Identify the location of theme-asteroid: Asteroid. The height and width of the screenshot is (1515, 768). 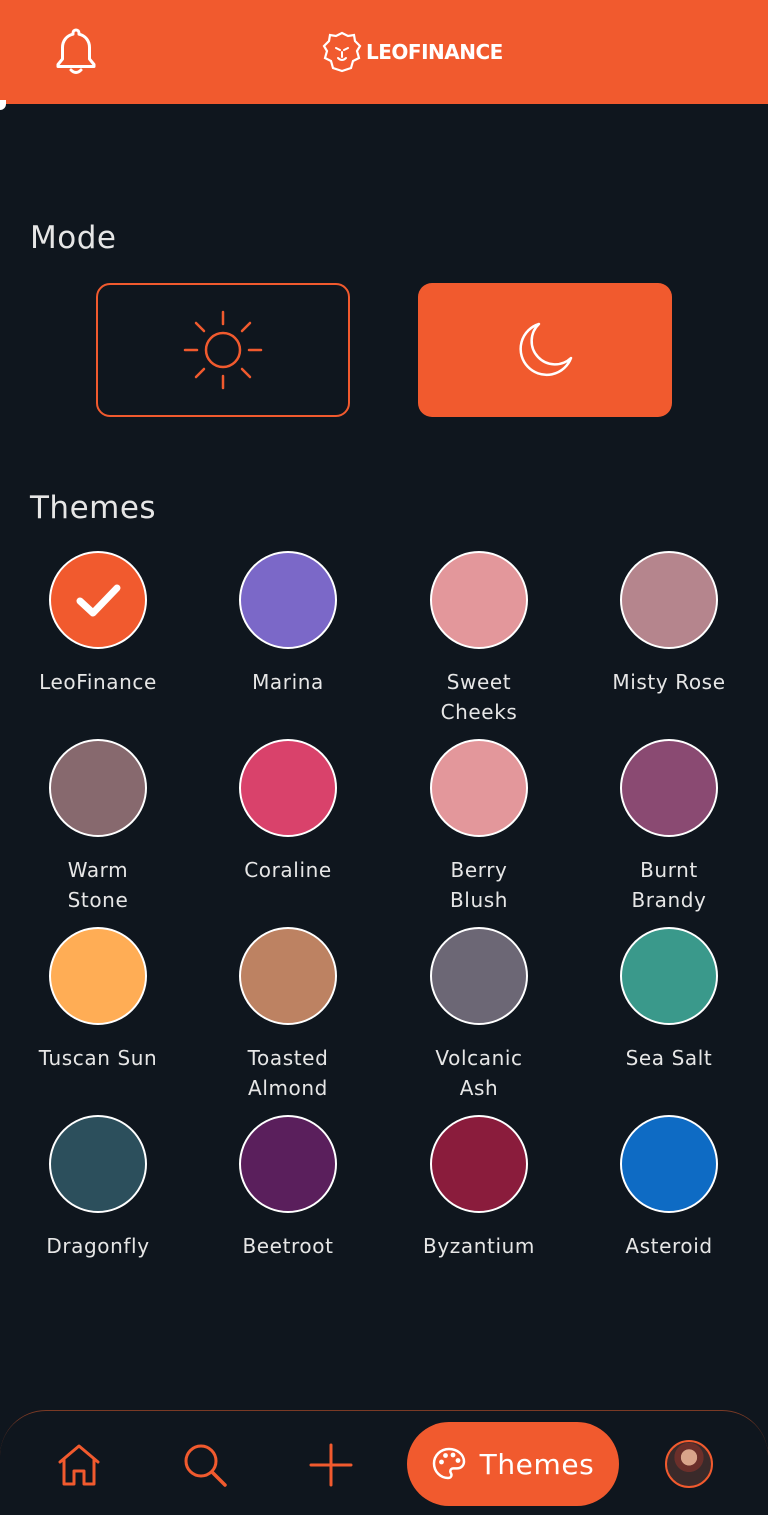
(669, 1188).